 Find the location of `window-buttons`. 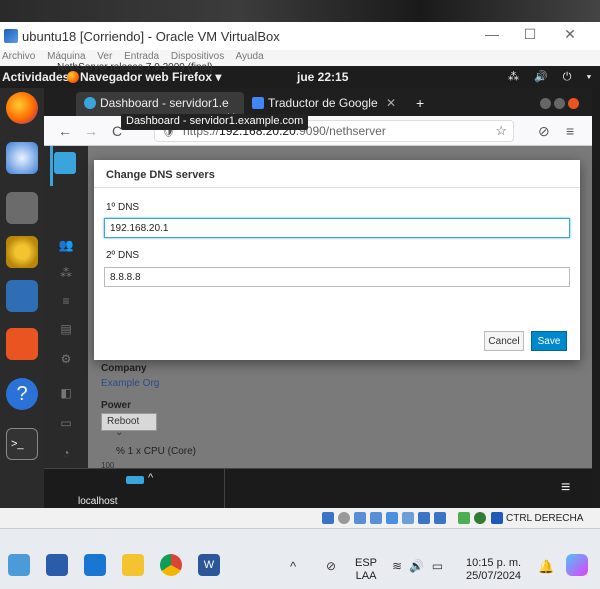

window-buttons is located at coordinates (565, 102).